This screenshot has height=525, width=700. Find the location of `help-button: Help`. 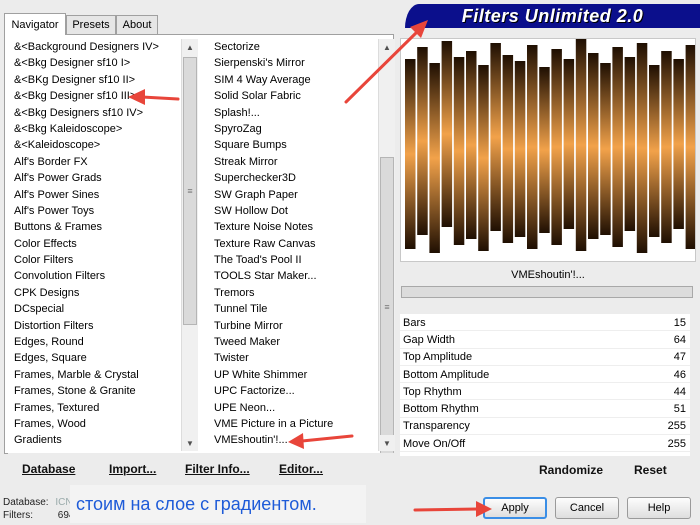

help-button: Help is located at coordinates (659, 508).